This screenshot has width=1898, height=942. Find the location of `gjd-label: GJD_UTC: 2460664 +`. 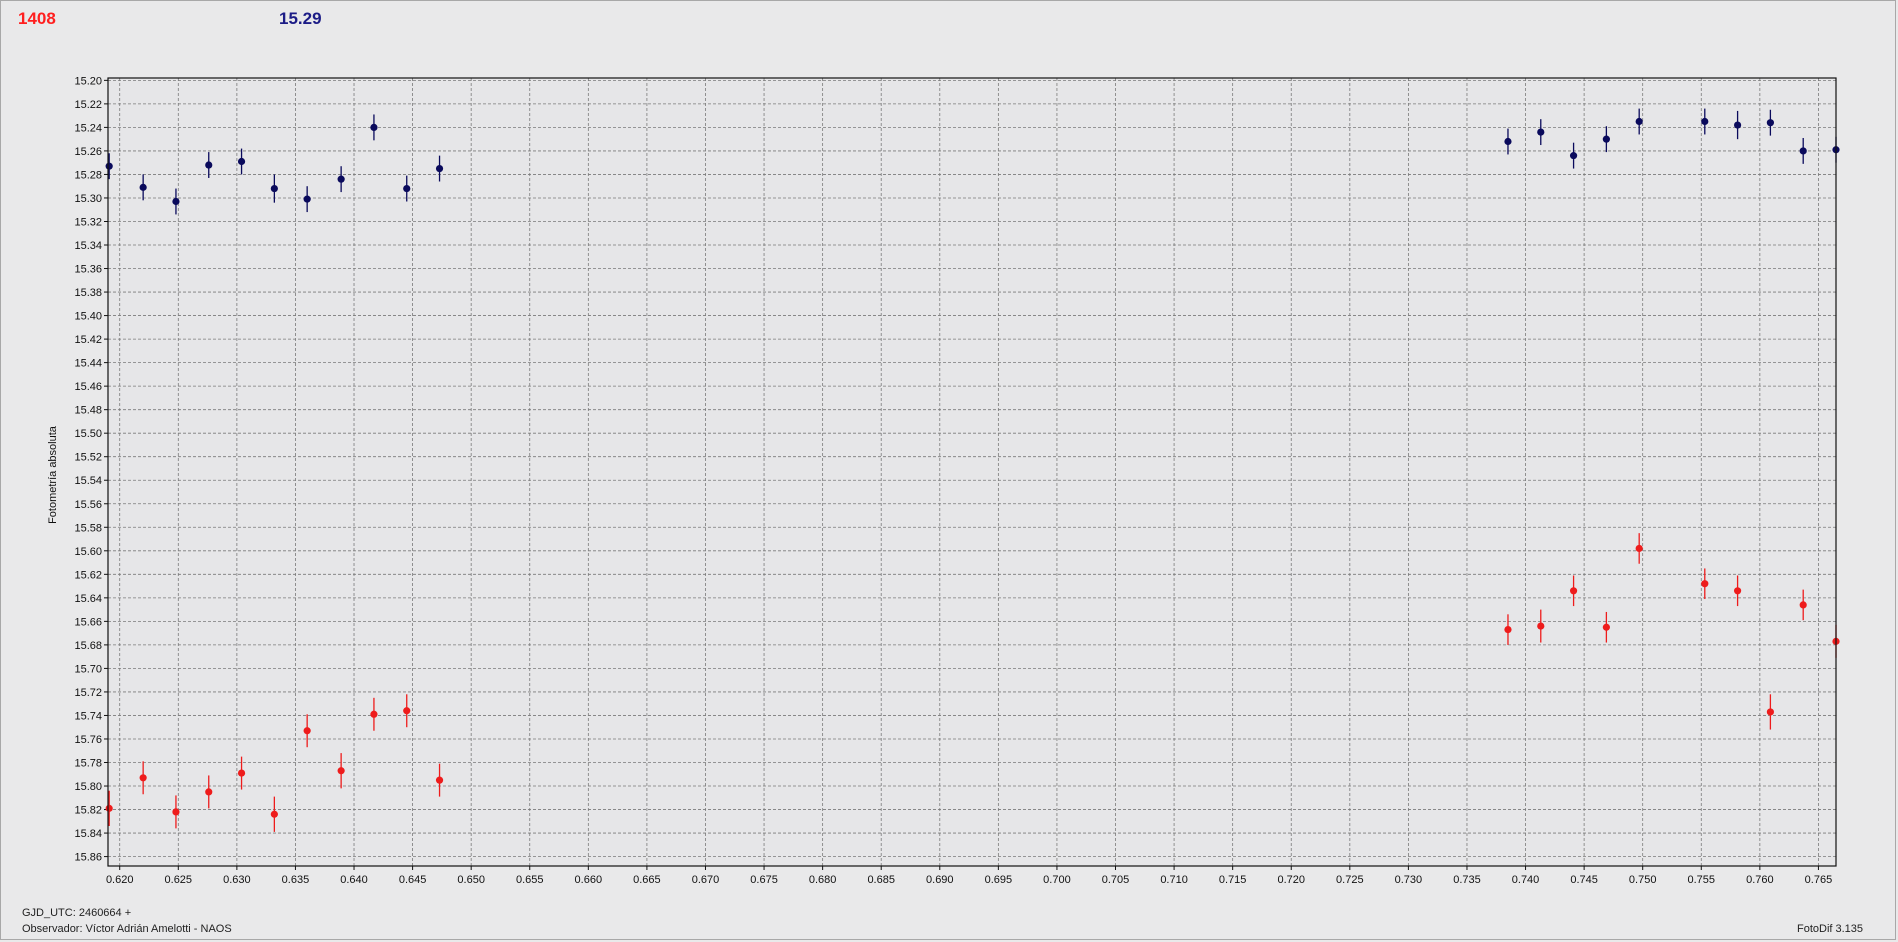

gjd-label: GJD_UTC: 2460664 + is located at coordinates (77, 913).